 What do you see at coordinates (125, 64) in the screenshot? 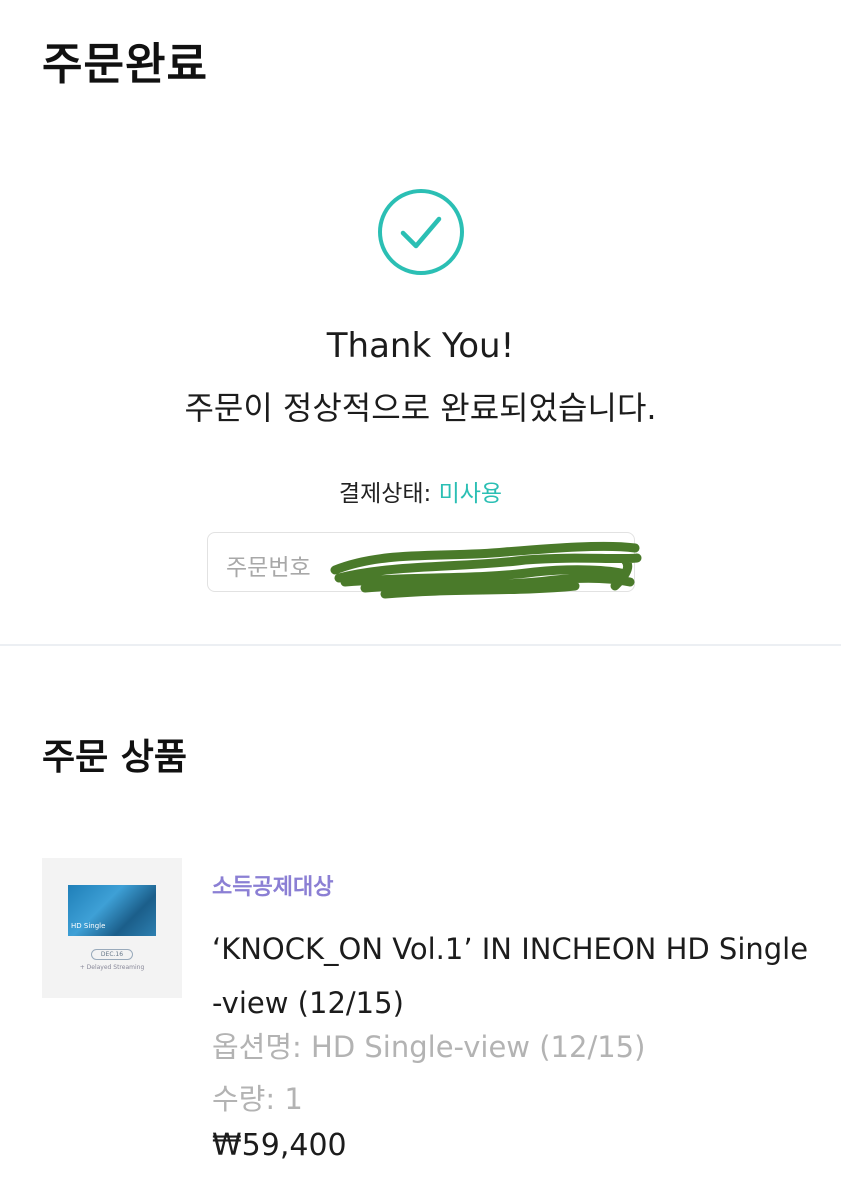
I see `page-title: 주문완료` at bounding box center [125, 64].